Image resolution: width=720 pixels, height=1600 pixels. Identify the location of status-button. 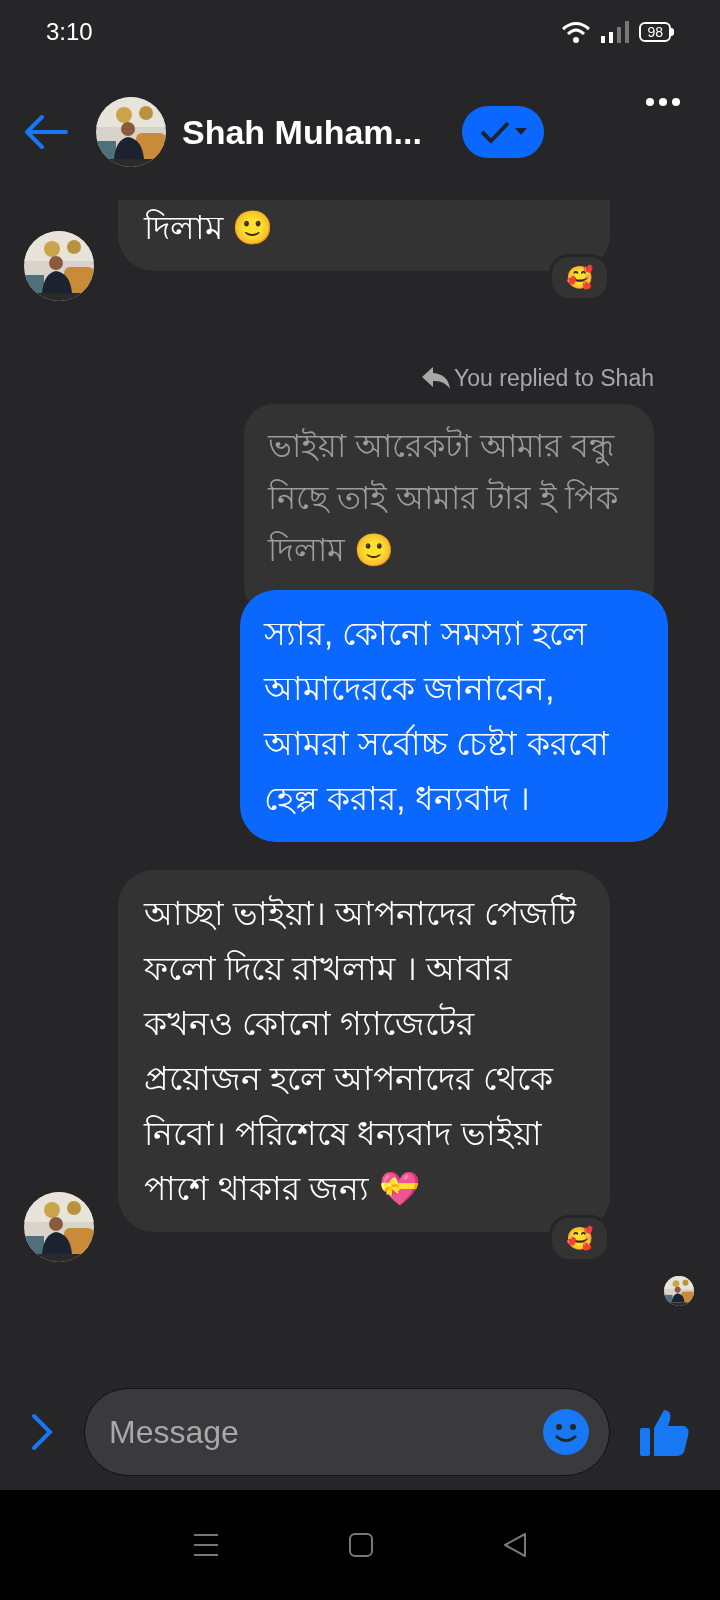
(502, 132).